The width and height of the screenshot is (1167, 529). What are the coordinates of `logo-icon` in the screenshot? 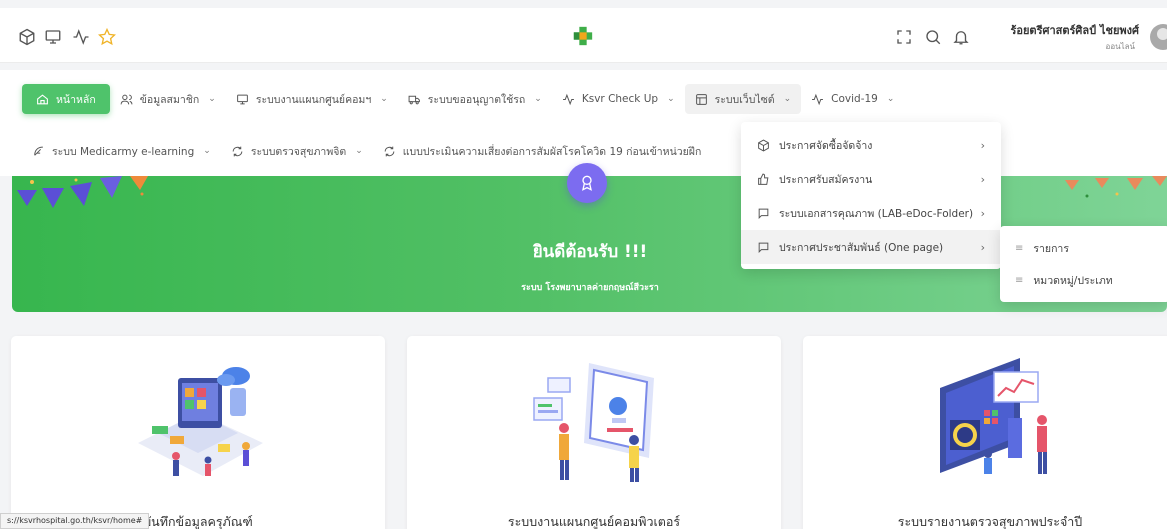 It's located at (583, 36).